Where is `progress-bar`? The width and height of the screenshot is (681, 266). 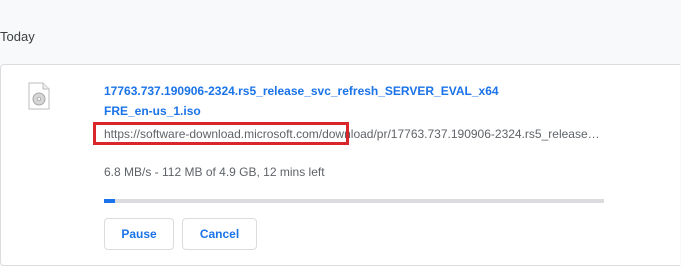 progress-bar is located at coordinates (354, 201).